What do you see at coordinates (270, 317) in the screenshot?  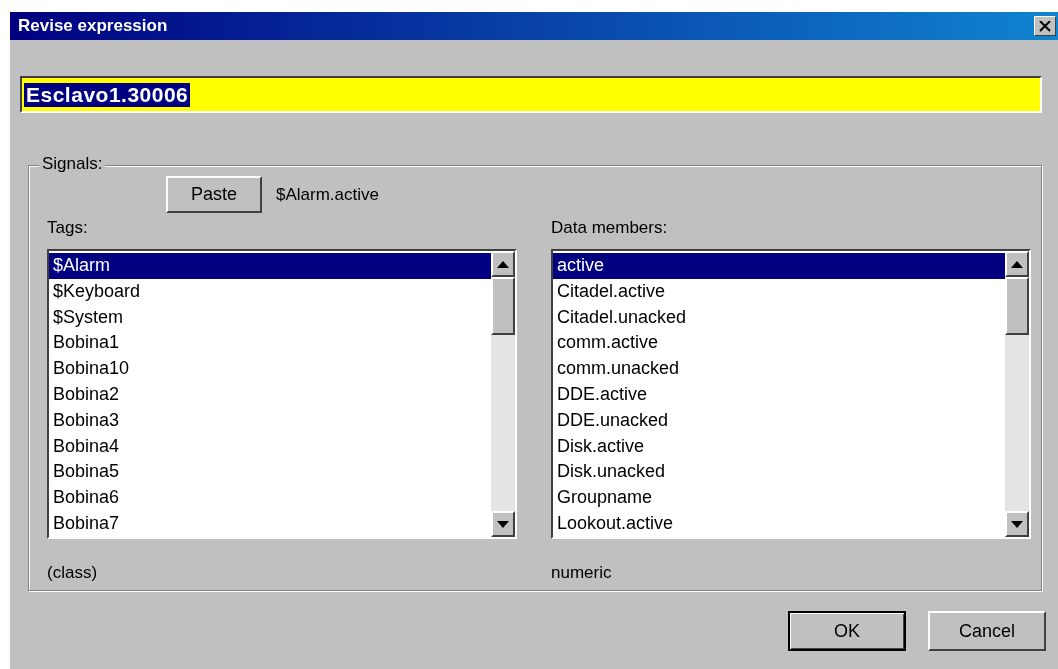 I see `list-item: $System` at bounding box center [270, 317].